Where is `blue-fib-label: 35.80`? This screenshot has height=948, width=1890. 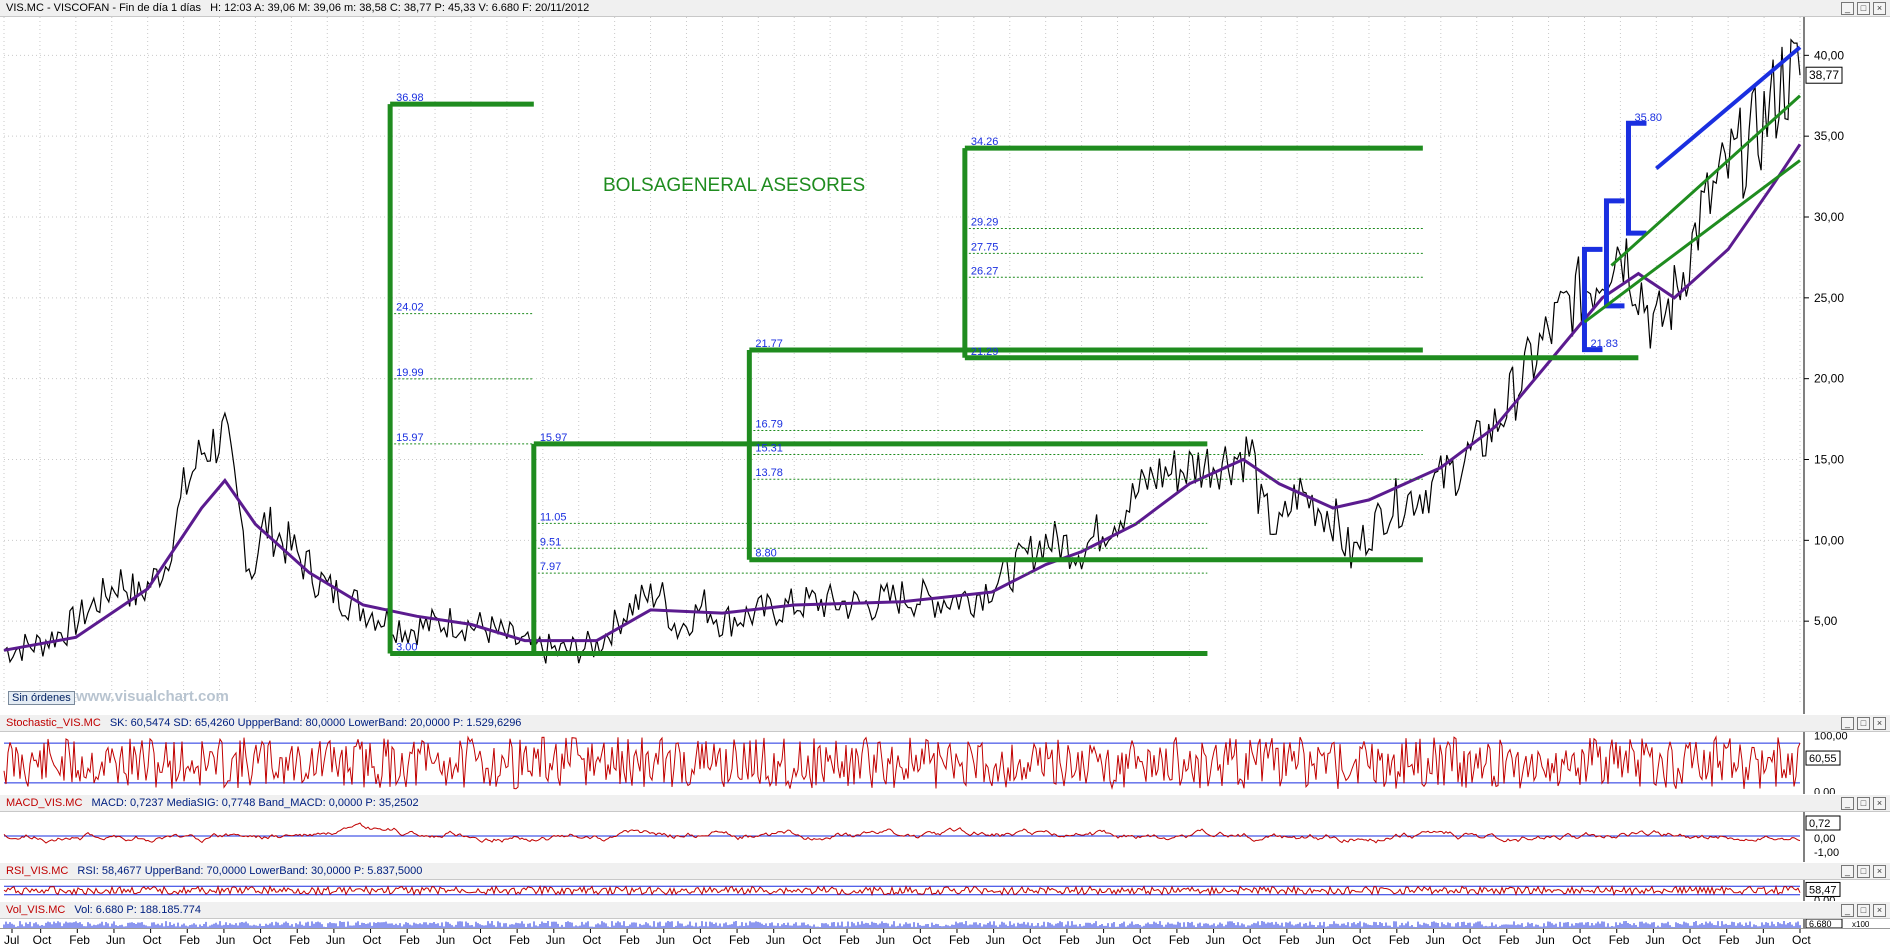 blue-fib-label: 35.80 is located at coordinates (1648, 118).